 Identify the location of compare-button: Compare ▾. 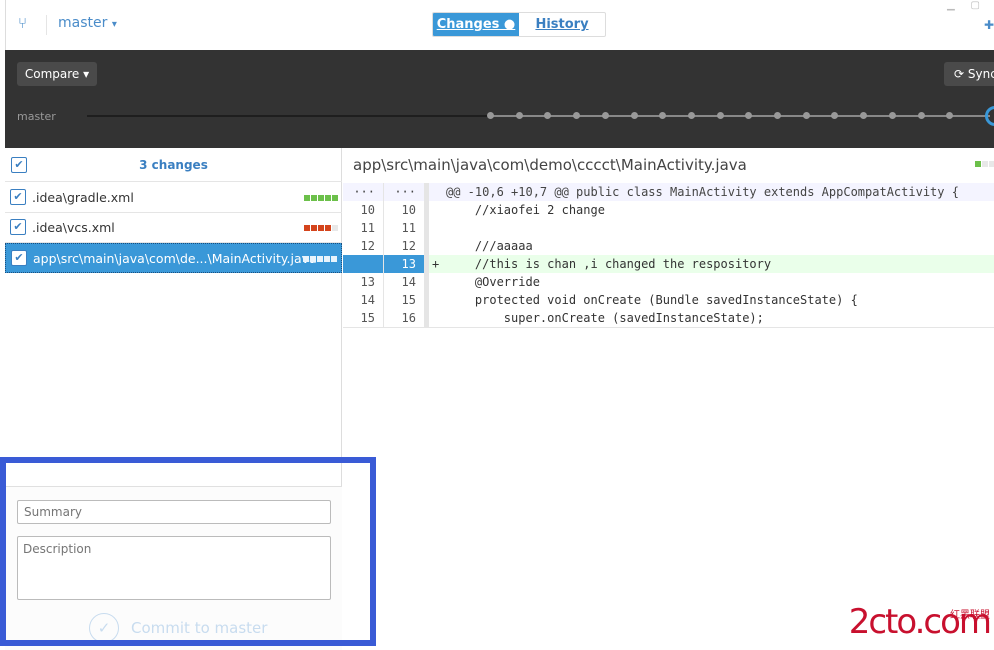
(57, 74).